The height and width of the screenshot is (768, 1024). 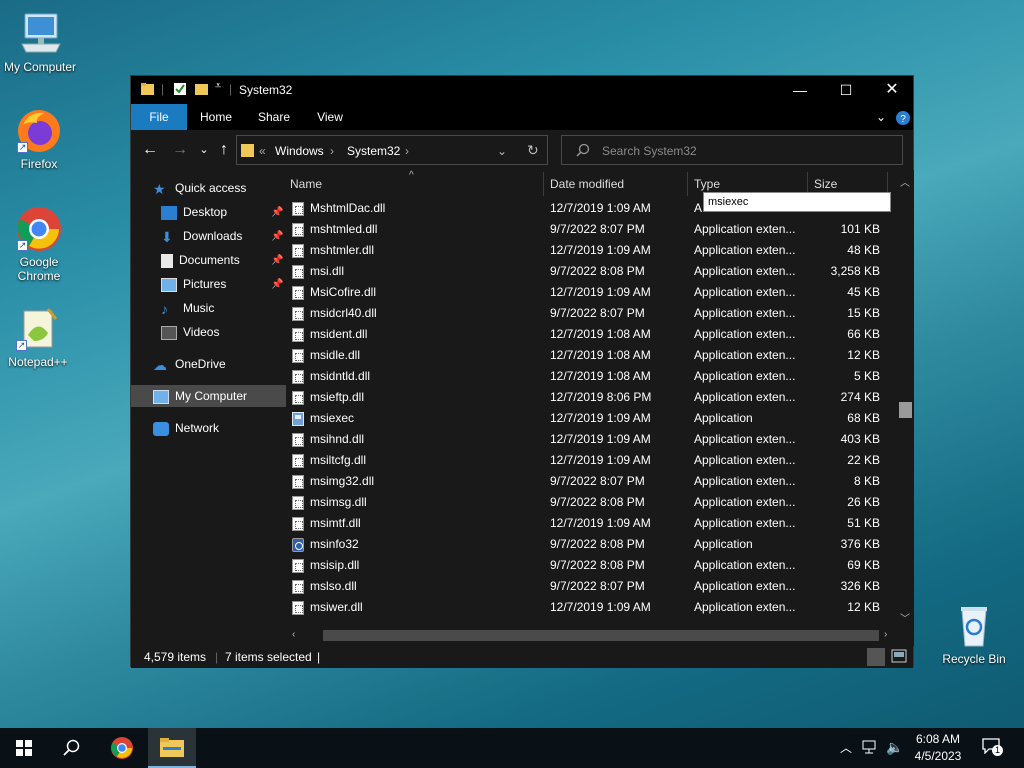 I want to click on minimize-button: —, so click(x=800, y=90).